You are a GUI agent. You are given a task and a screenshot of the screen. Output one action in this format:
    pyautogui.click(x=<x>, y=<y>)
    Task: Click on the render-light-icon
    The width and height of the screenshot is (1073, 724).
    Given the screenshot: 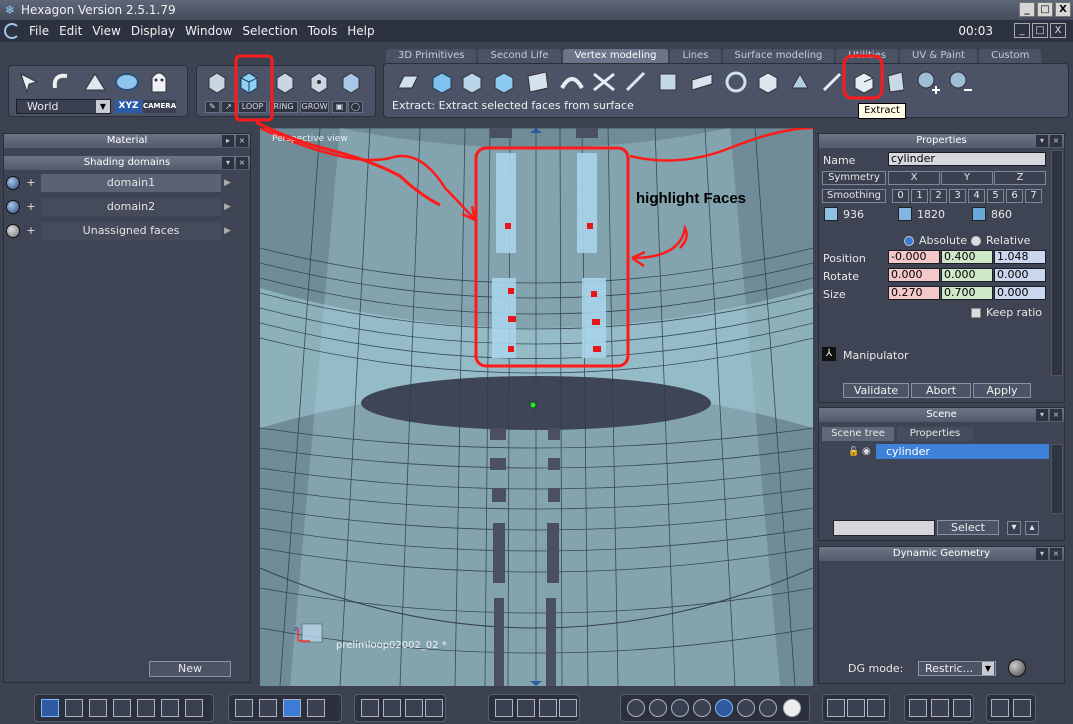 What is the action you would take?
    pyautogui.click(x=1000, y=708)
    